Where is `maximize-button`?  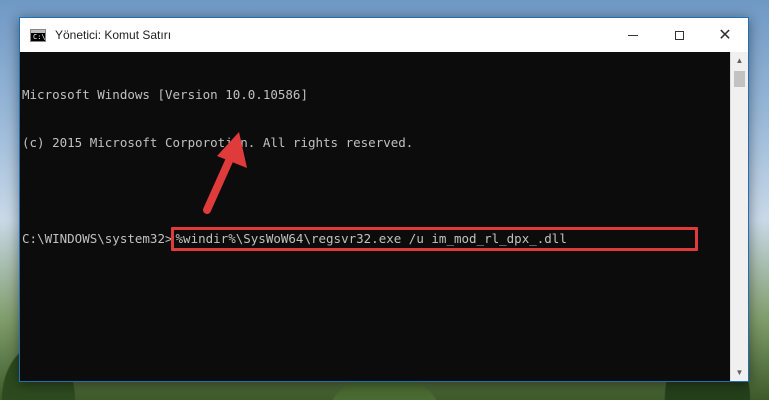
maximize-button is located at coordinates (679, 35).